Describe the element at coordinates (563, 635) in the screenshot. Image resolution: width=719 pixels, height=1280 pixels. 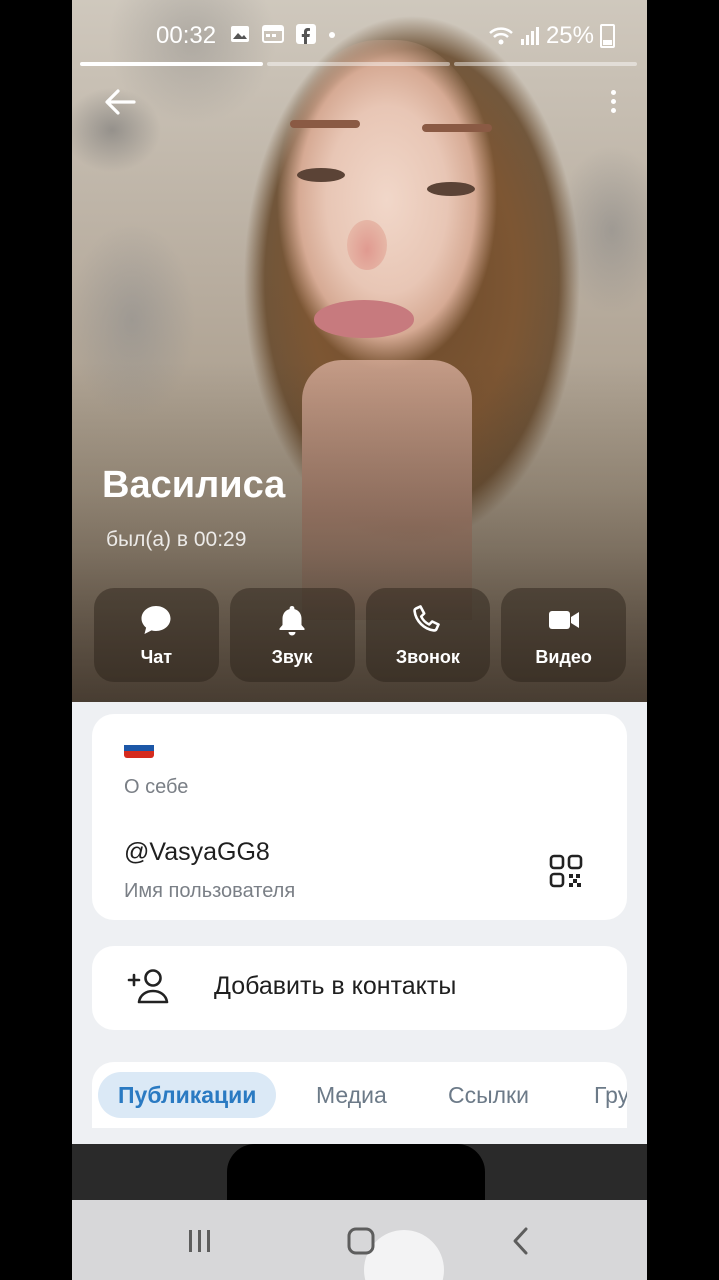
I see `video-button: Видео` at that location.